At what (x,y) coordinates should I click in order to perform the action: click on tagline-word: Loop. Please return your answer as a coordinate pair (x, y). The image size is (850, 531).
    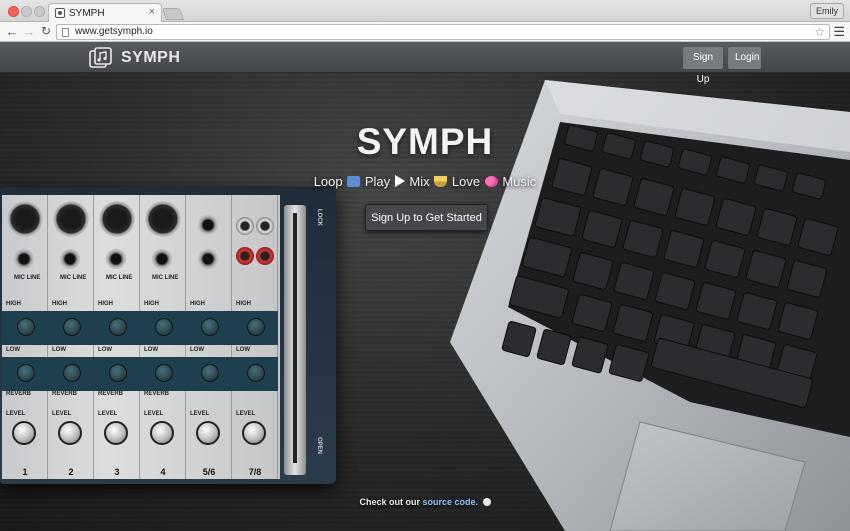
    Looking at the image, I should click on (328, 181).